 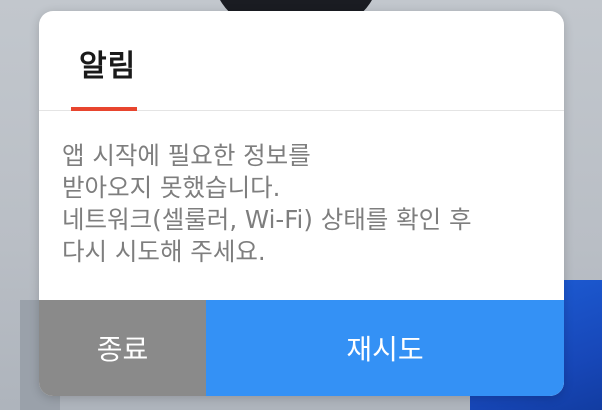 What do you see at coordinates (171, 187) in the screenshot?
I see `message-line: 받아오지 못했습니다.` at bounding box center [171, 187].